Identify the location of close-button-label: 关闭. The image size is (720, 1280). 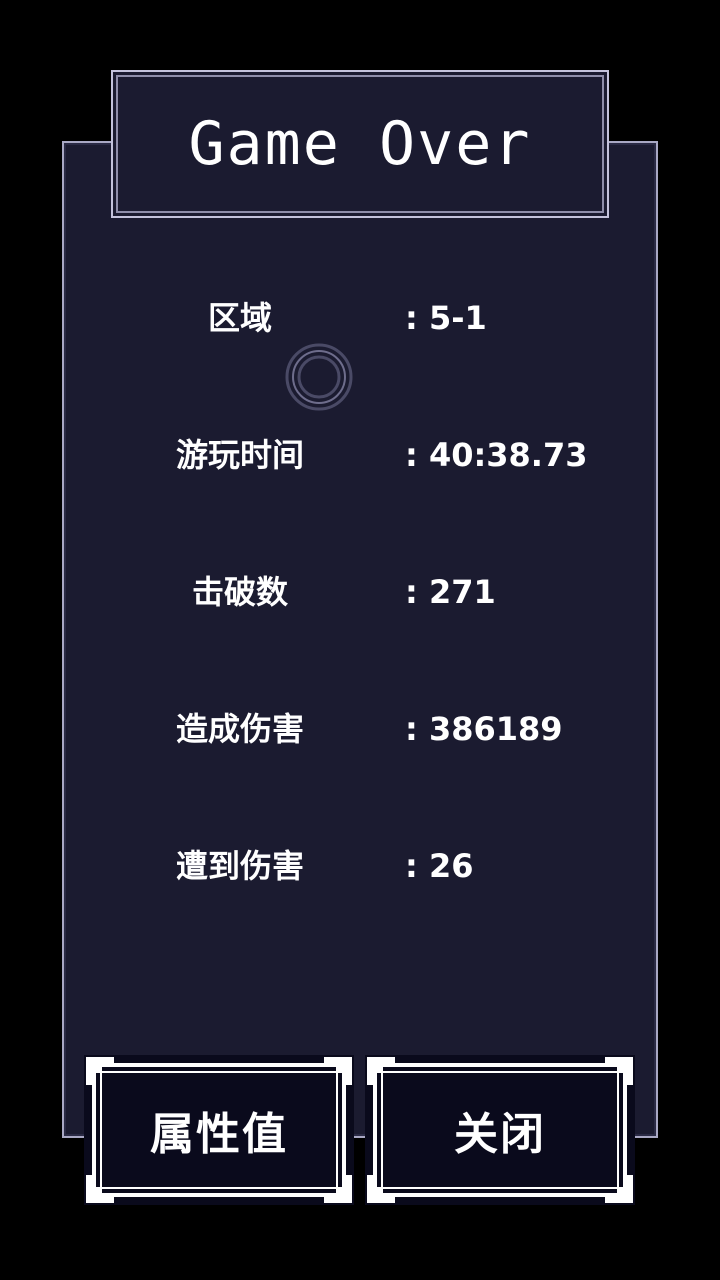
(500, 1134).